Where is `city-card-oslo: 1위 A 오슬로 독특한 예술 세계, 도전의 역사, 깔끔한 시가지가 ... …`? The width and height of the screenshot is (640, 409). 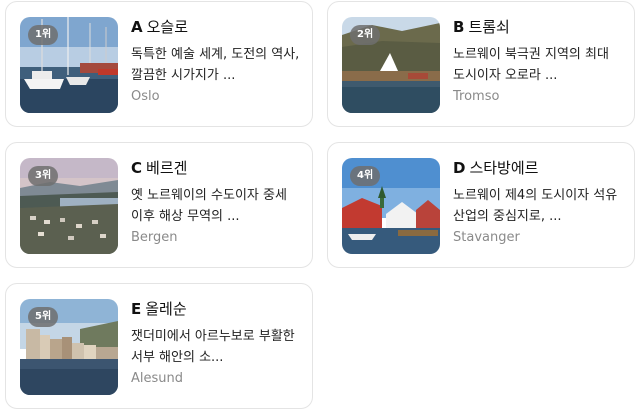
city-card-oslo: 1위 A 오슬로 독특한 예술 세계, 도전의 역사, 깔끔한 시가지가 ... … is located at coordinates (159, 64).